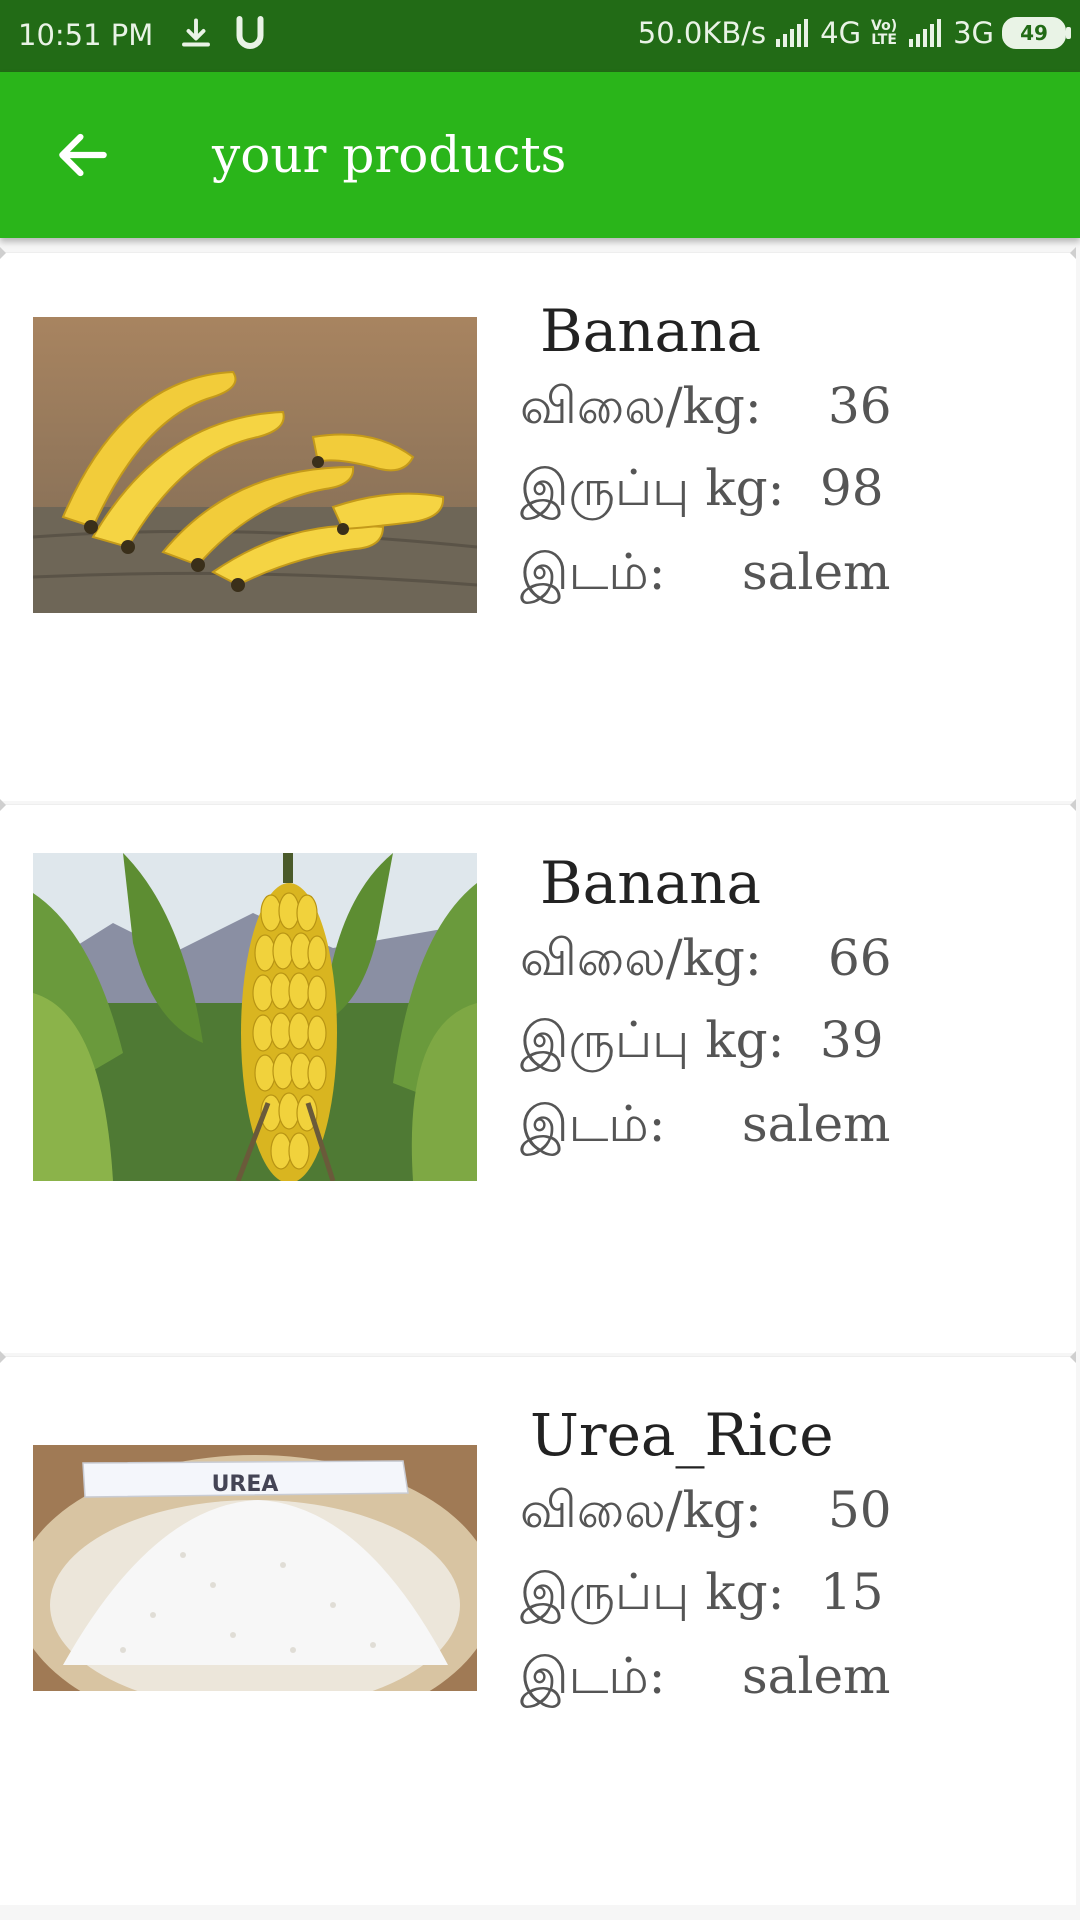  I want to click on battery-level: 49, so click(1034, 33).